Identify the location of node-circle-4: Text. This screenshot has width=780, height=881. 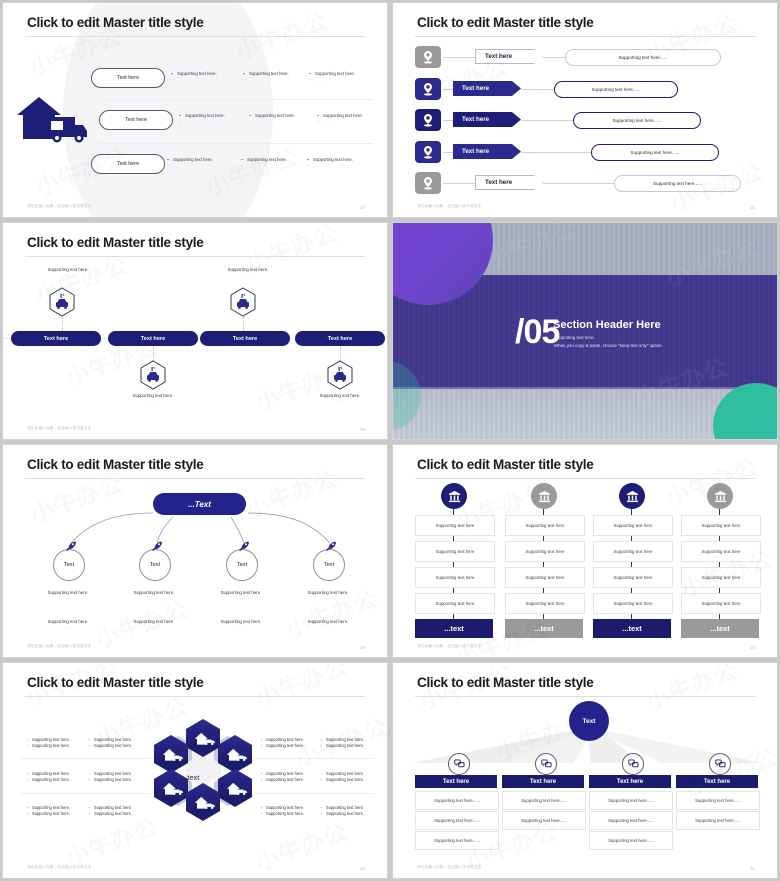
(329, 565).